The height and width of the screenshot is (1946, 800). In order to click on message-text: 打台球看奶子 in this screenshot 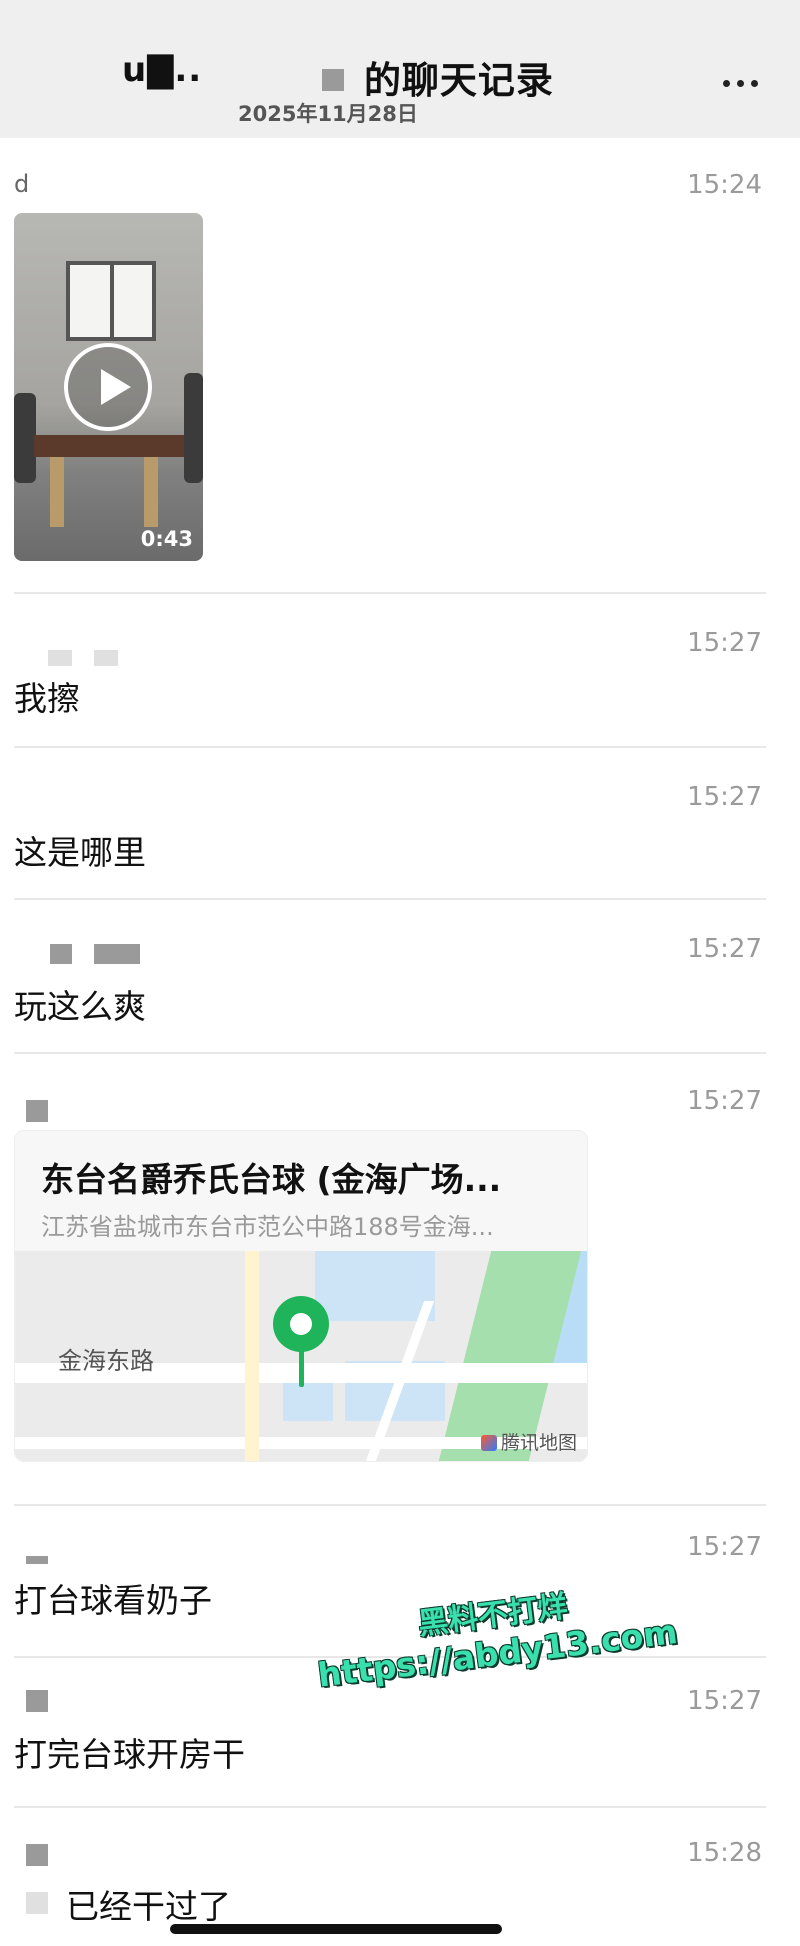, I will do `click(113, 1600)`.